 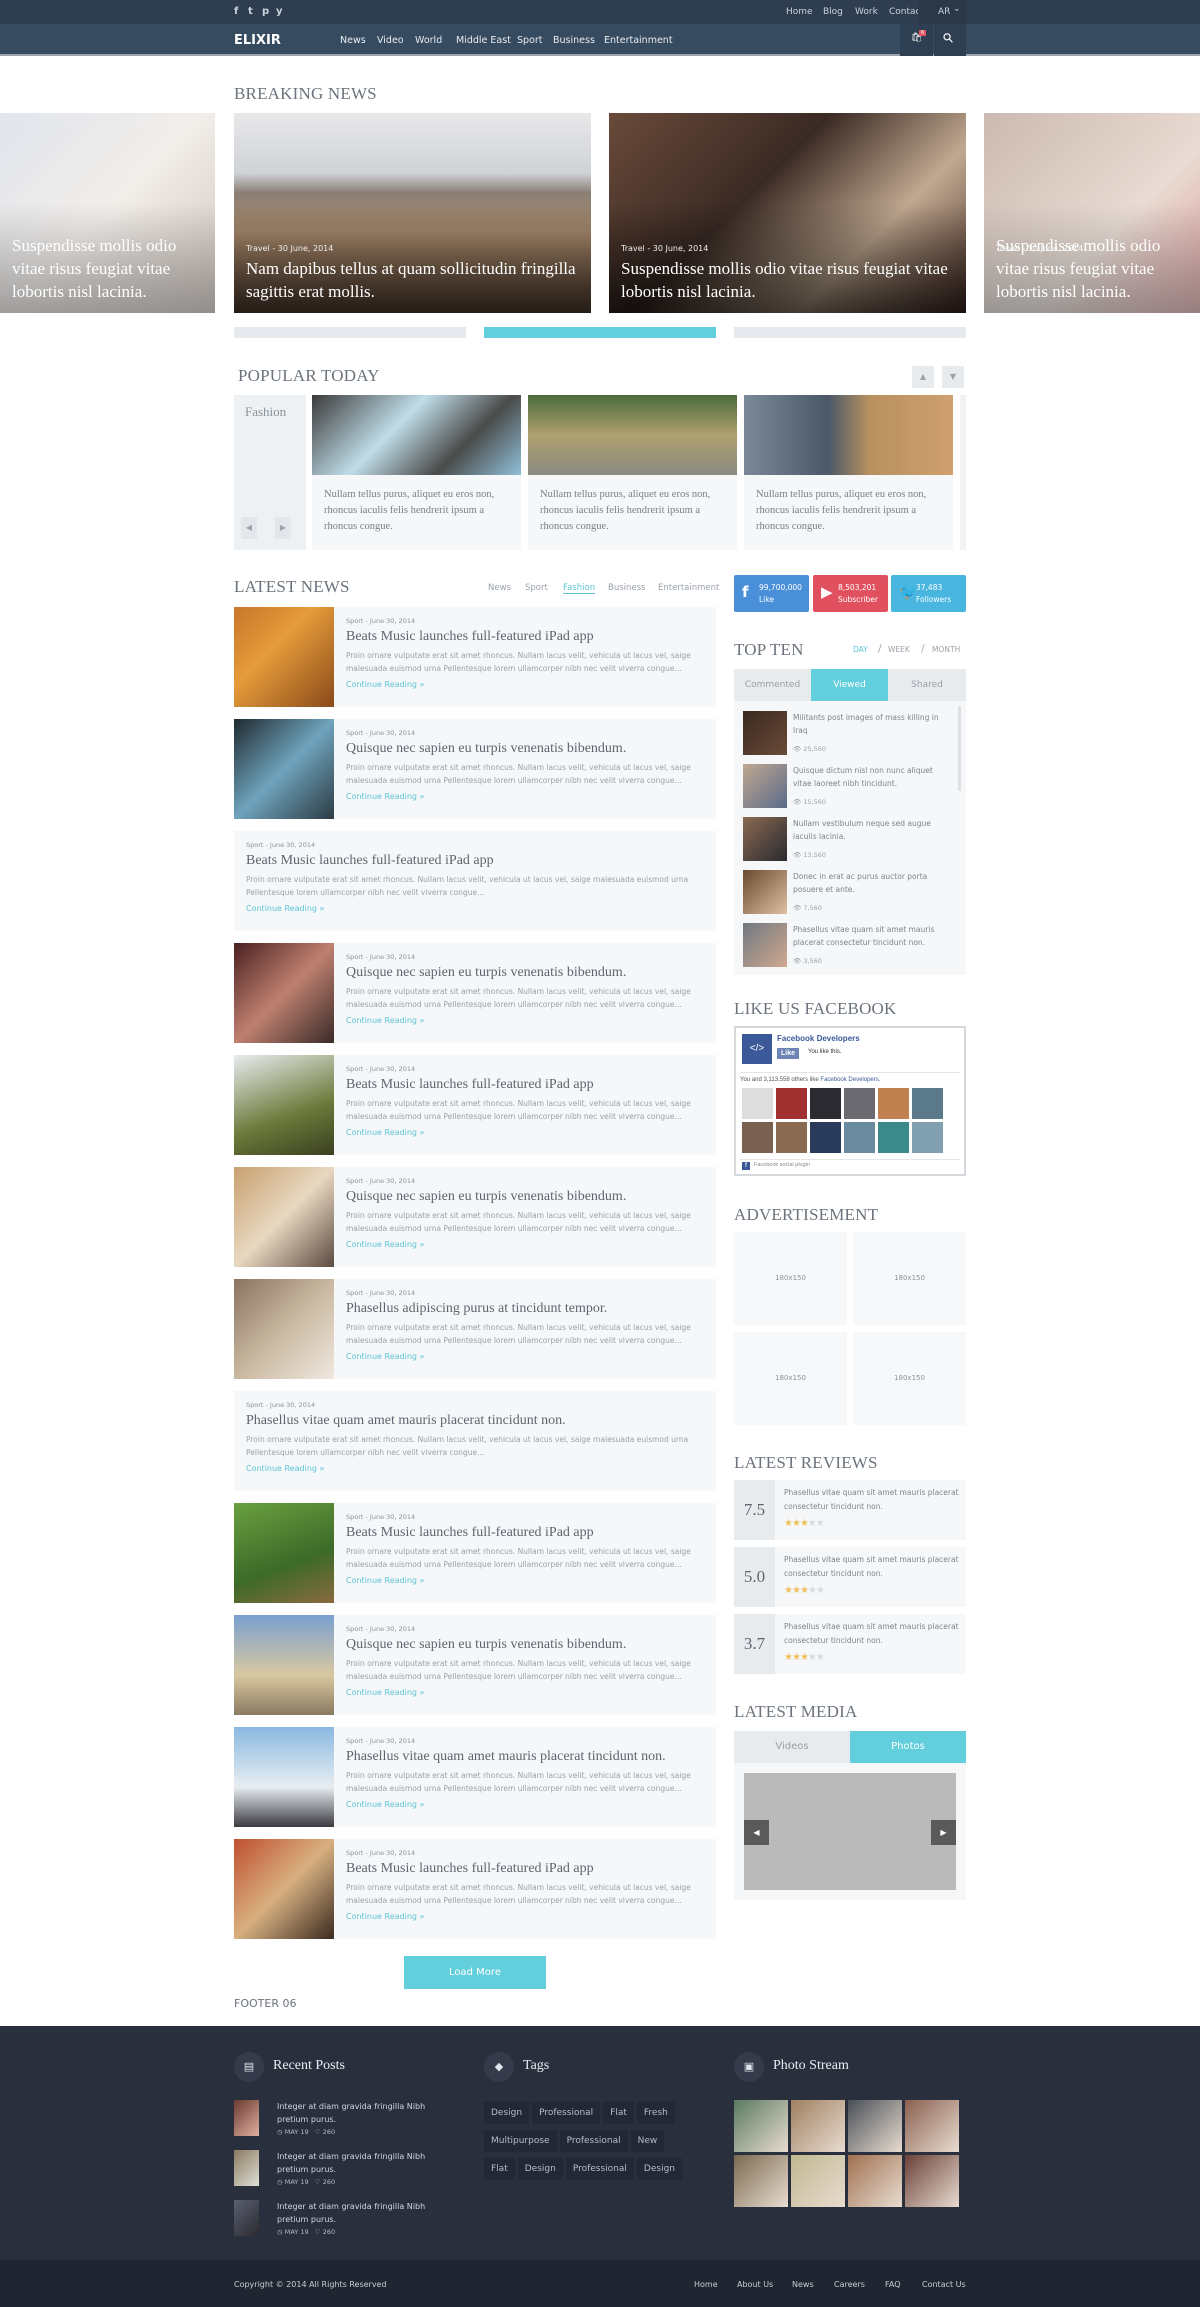 What do you see at coordinates (428, 40) in the screenshot?
I see `nav-world: World` at bounding box center [428, 40].